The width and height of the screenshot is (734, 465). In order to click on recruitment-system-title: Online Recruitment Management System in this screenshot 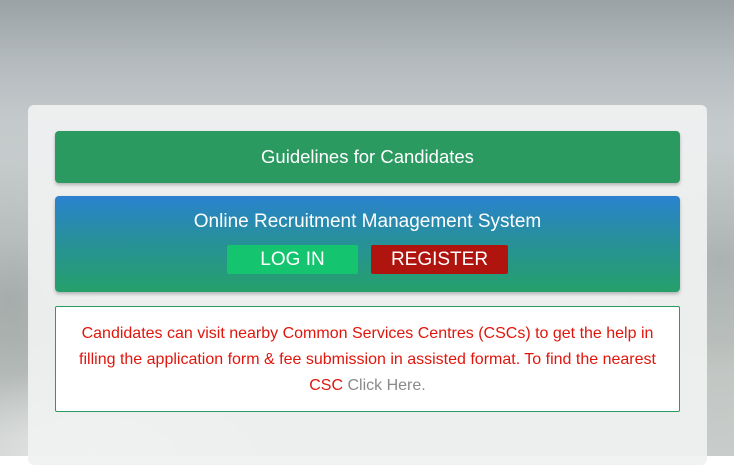, I will do `click(367, 221)`.